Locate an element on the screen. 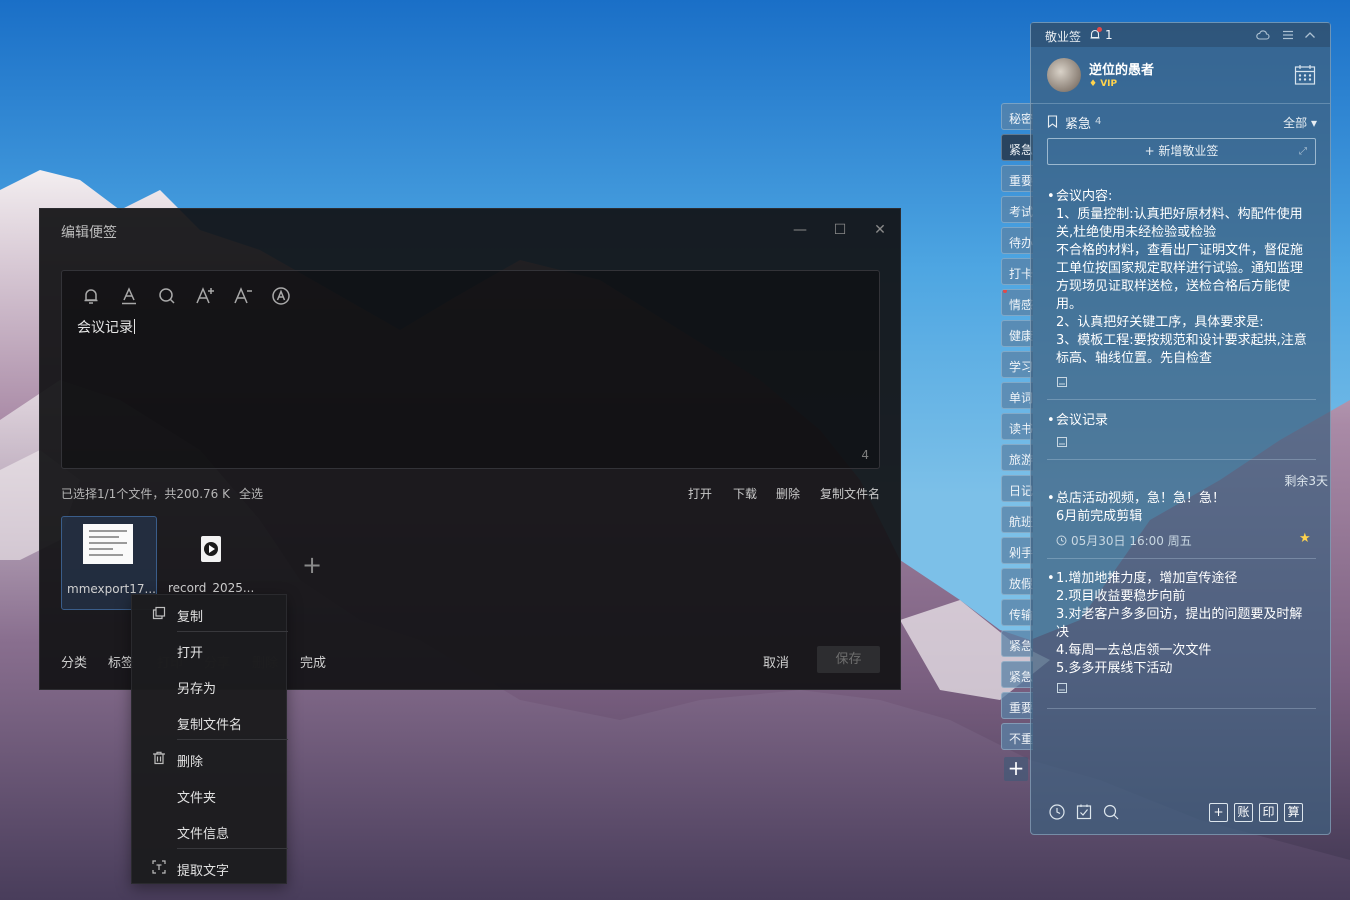  menu-item-extract-text: 提取文字 is located at coordinates (210, 868).